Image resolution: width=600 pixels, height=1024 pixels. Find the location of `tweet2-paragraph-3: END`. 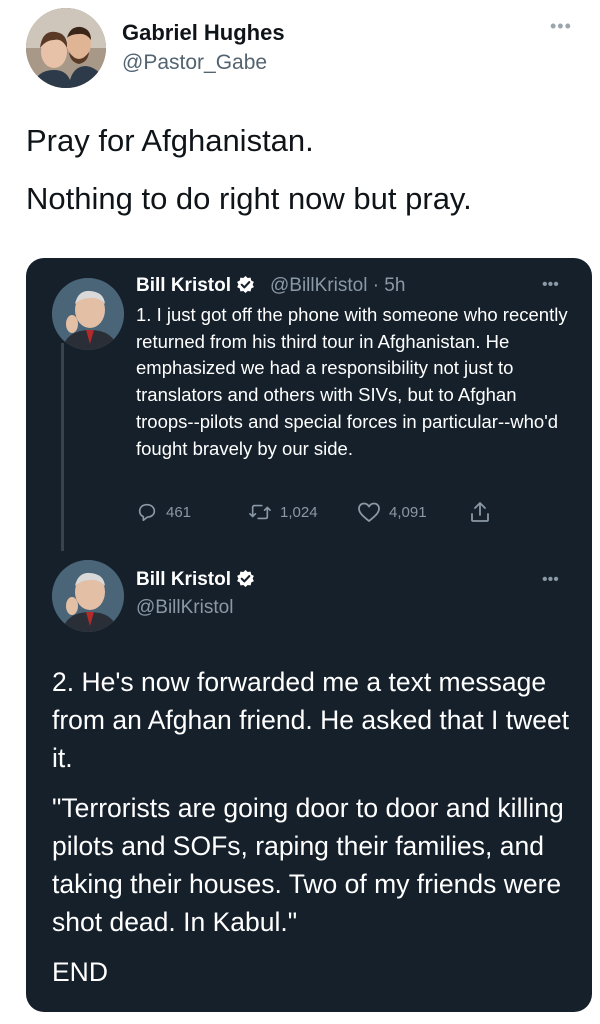

tweet2-paragraph-3: END is located at coordinates (80, 972).